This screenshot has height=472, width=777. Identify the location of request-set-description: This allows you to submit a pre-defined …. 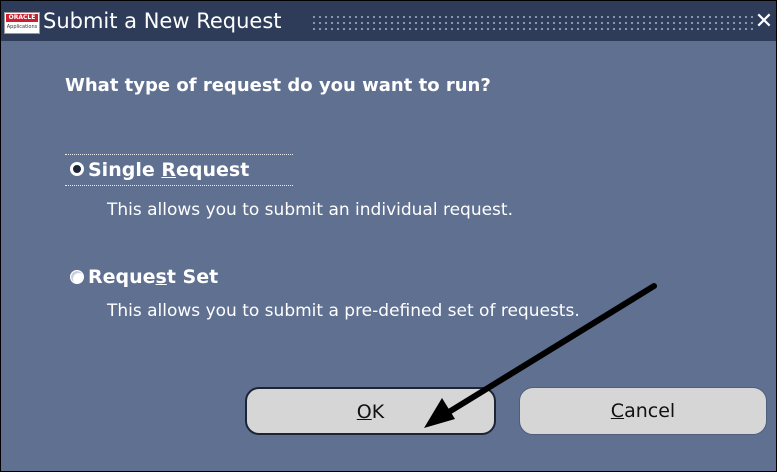
(343, 311).